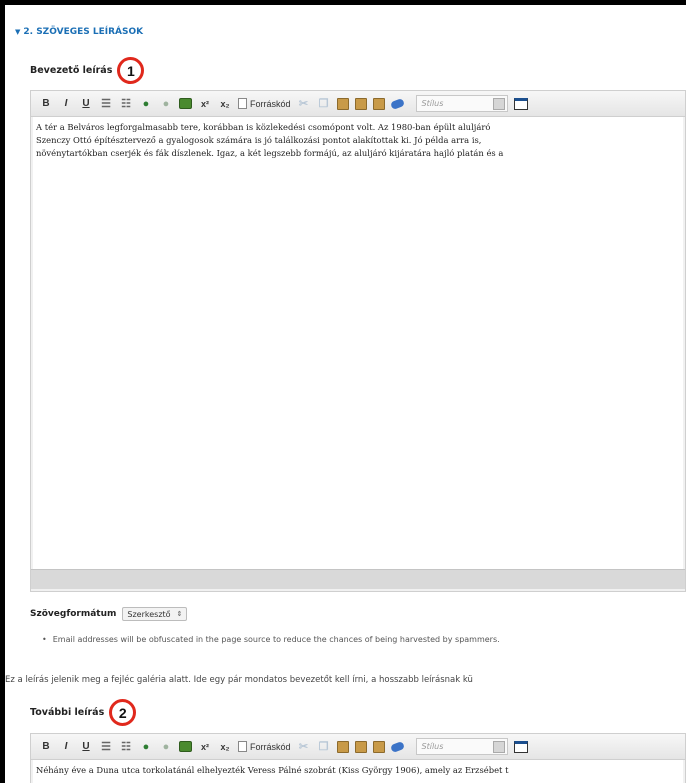  Describe the element at coordinates (67, 712) in the screenshot. I see `more-label: További leírás` at that location.